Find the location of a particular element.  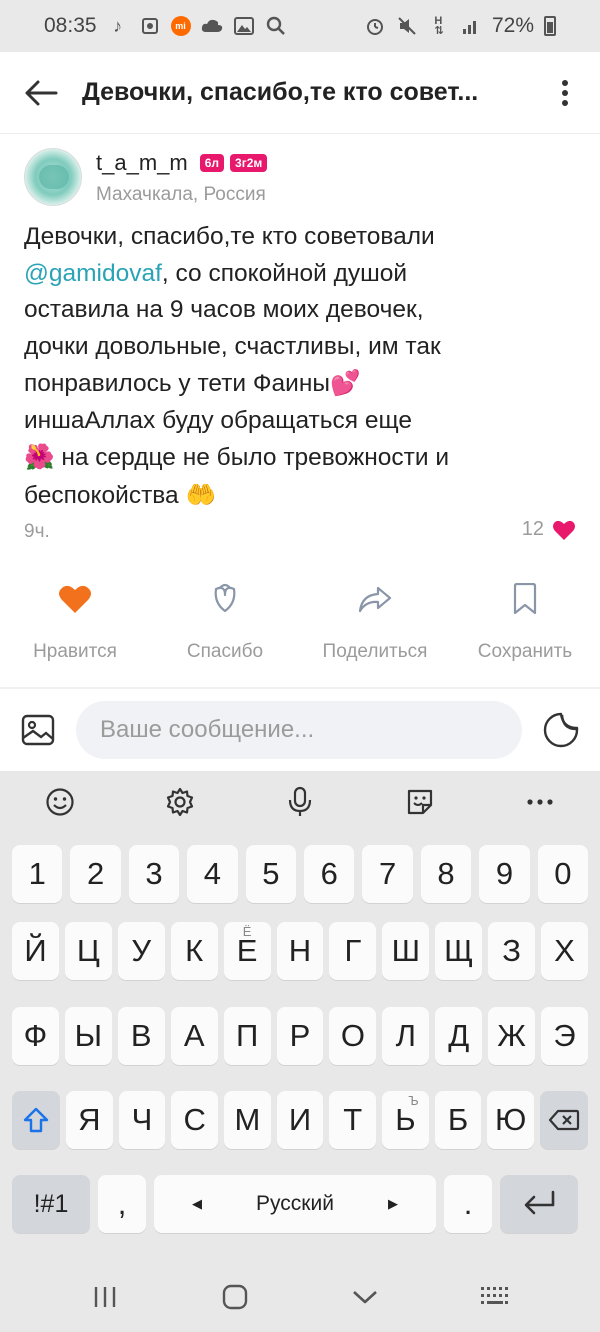

voice-input-button is located at coordinates (300, 802).